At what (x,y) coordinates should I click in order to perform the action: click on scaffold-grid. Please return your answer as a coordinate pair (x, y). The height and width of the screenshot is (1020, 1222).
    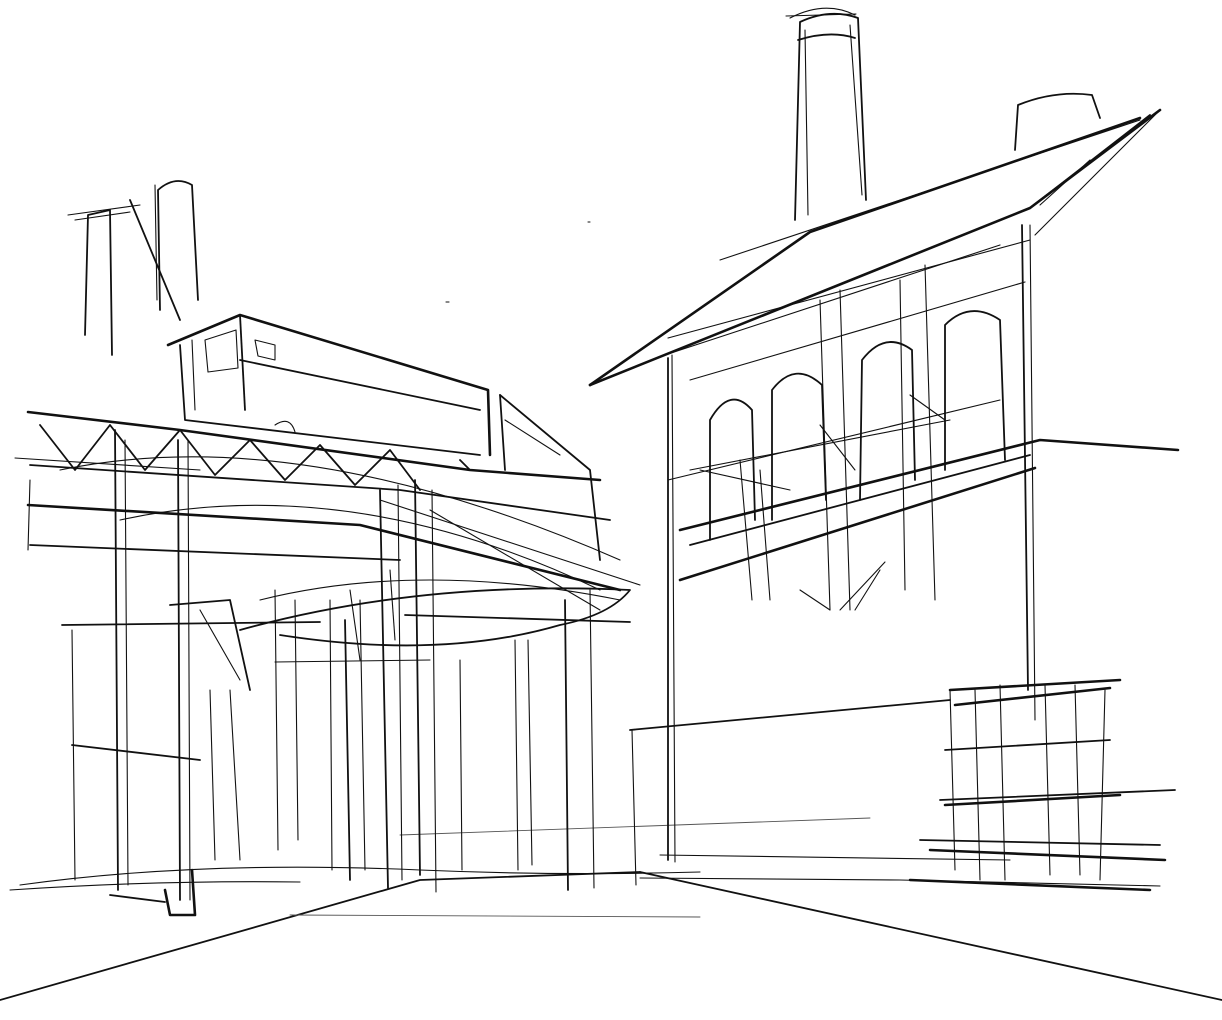
    Looking at the image, I should click on (1047, 779).